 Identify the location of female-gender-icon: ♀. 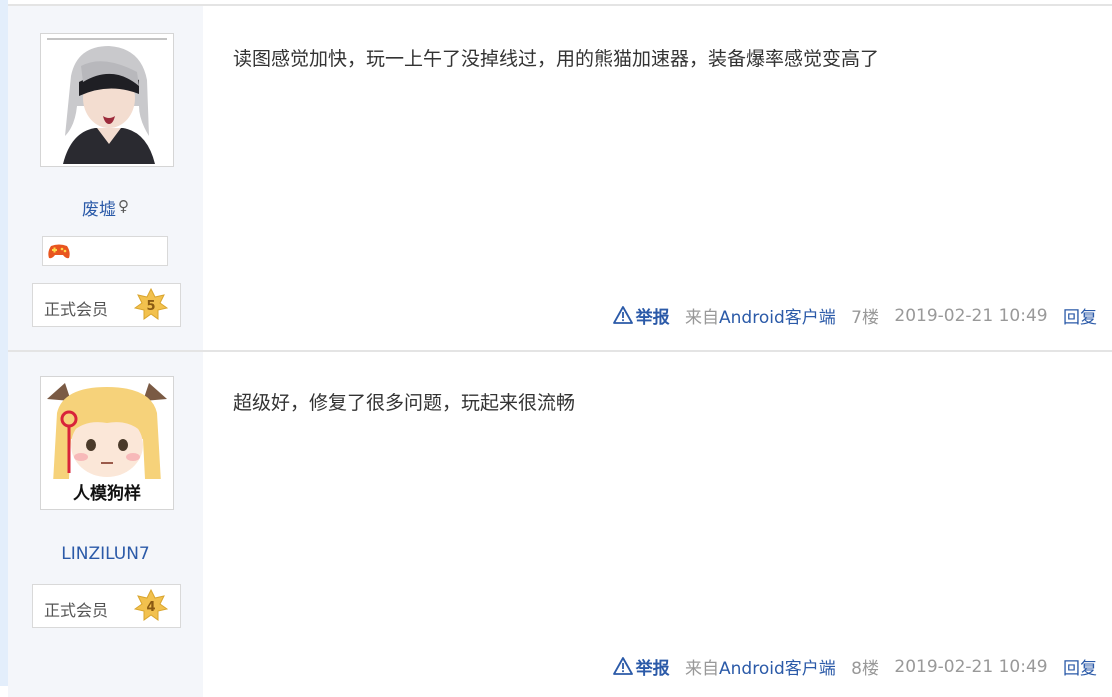
(123, 206).